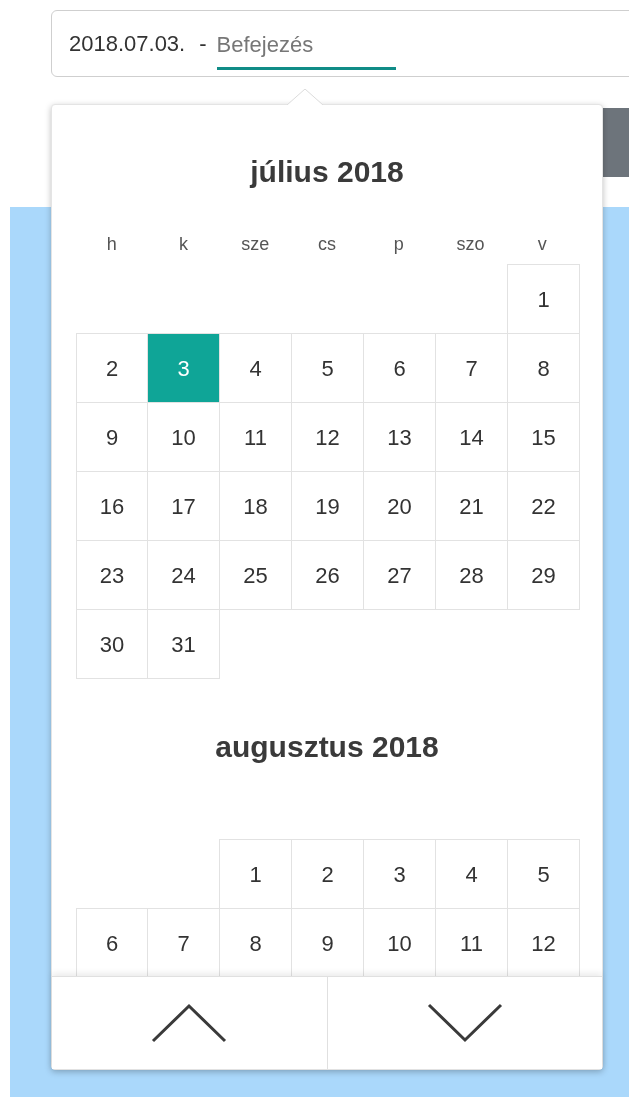 This screenshot has height=1097, width=629. What do you see at coordinates (255, 244) in the screenshot?
I see `weekday-label: sze` at bounding box center [255, 244].